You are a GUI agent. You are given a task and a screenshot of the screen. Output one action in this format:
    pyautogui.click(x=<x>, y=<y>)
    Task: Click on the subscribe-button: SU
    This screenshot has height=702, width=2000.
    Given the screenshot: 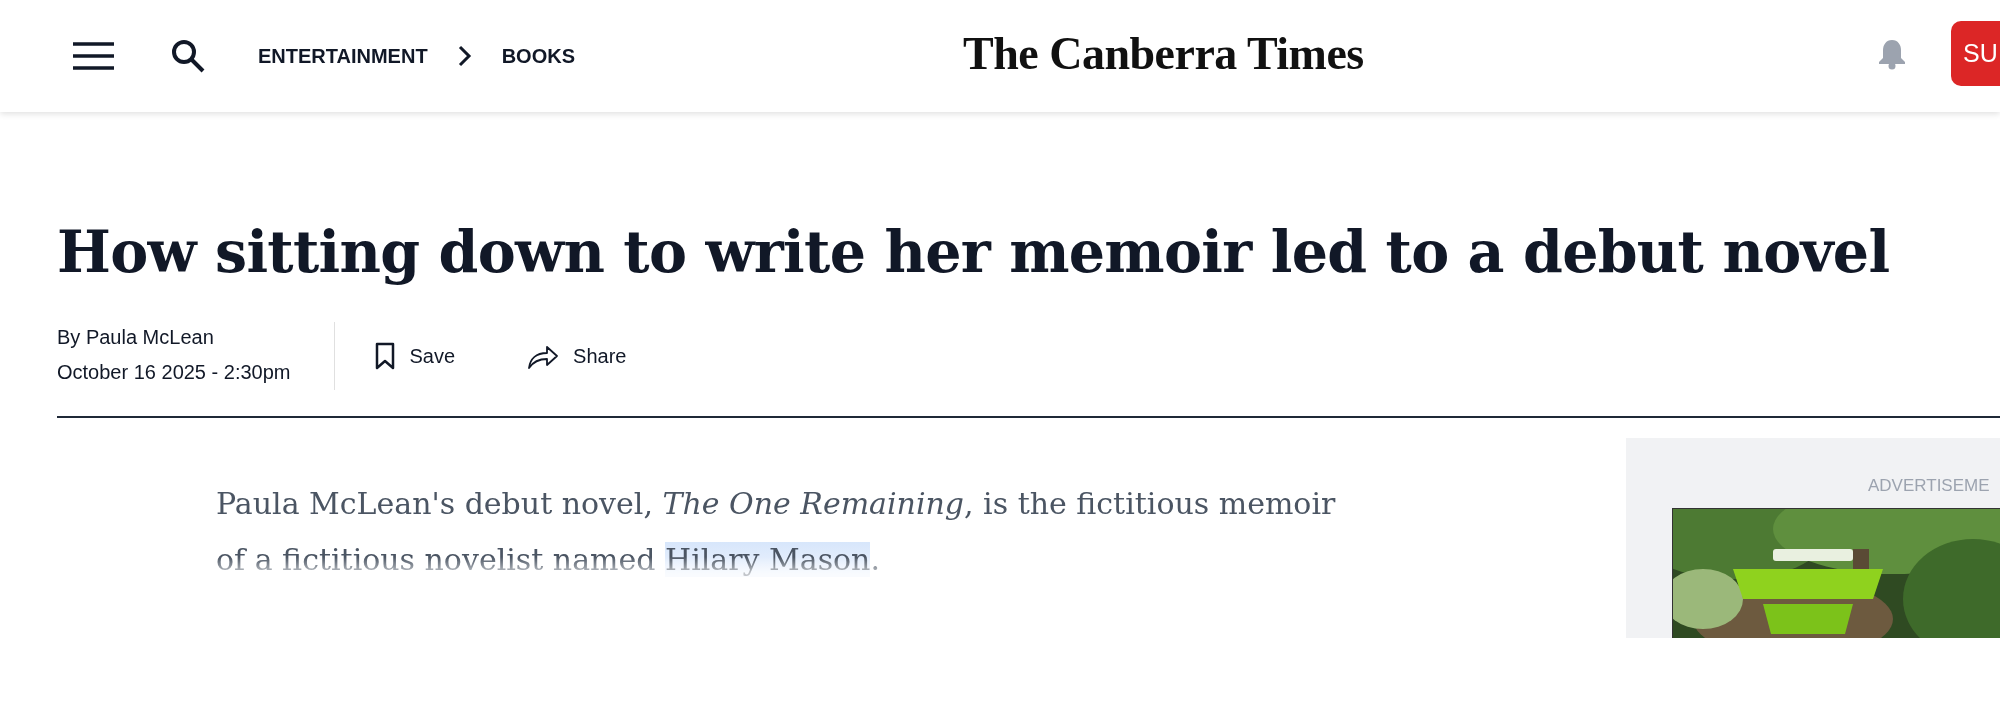 What is the action you would take?
    pyautogui.click(x=1975, y=53)
    